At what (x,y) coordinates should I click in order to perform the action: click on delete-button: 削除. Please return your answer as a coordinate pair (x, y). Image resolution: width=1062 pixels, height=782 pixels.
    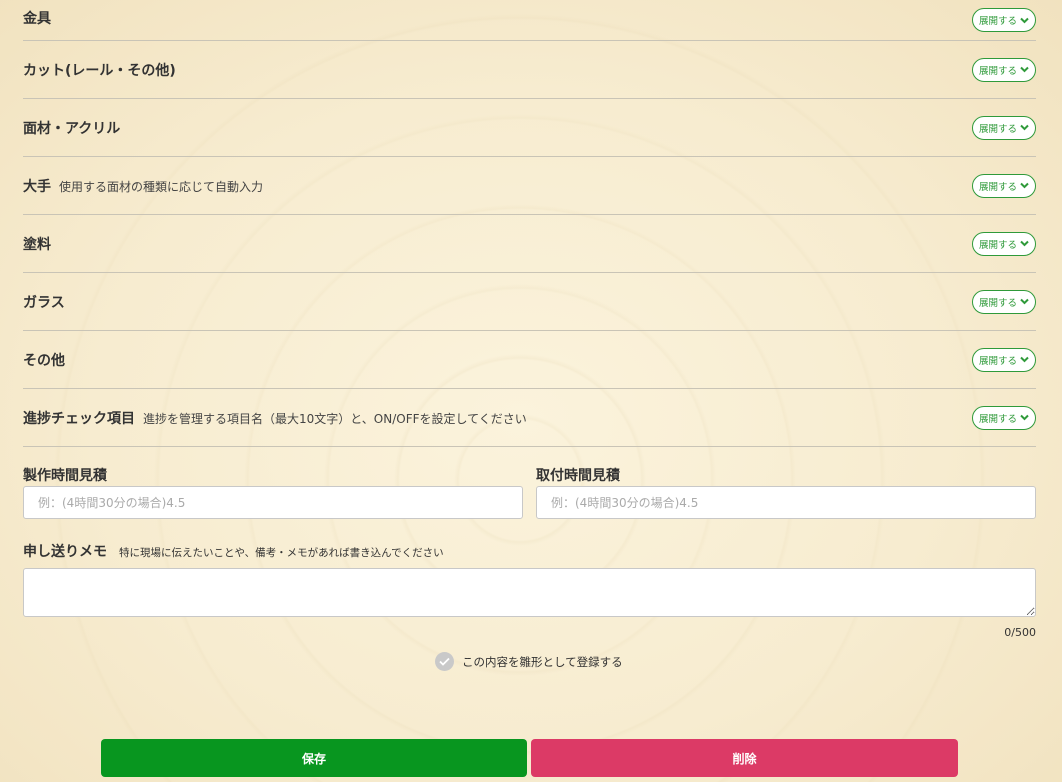
    Looking at the image, I should click on (744, 758).